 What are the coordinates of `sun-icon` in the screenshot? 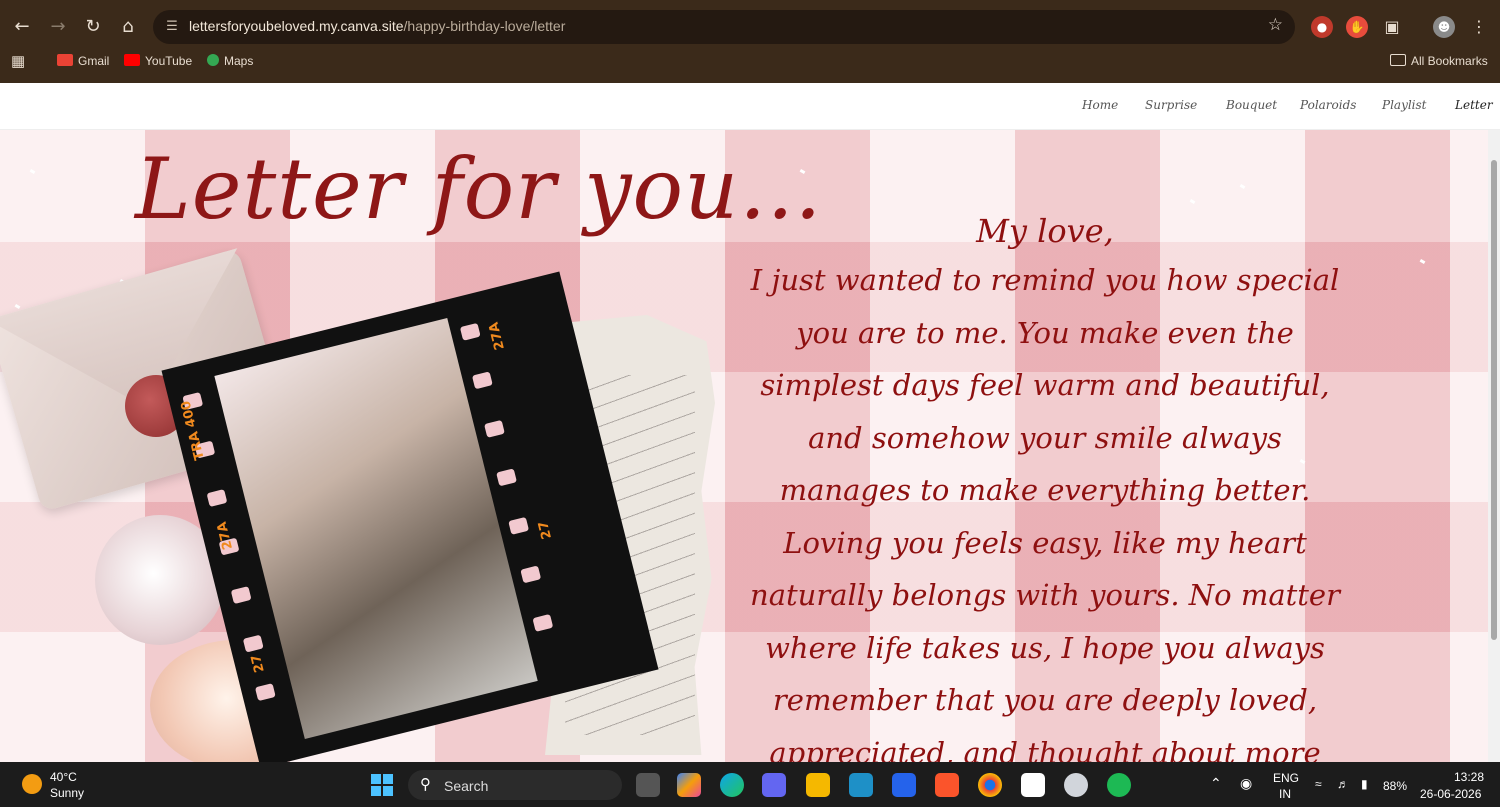 It's located at (32, 784).